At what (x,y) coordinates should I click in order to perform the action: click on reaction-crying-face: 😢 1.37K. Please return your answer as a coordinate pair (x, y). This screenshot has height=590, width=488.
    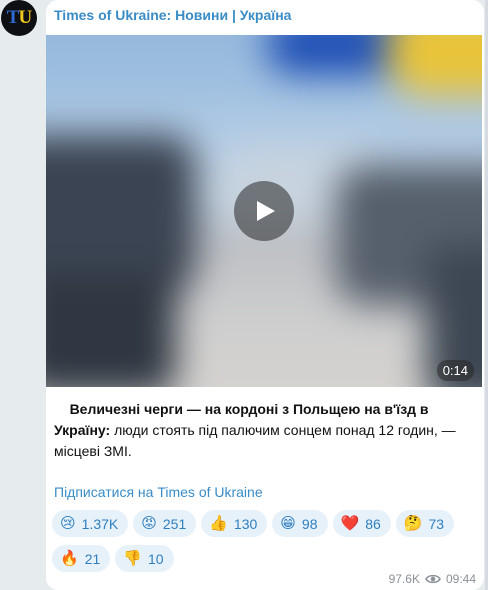
    Looking at the image, I should click on (90, 523).